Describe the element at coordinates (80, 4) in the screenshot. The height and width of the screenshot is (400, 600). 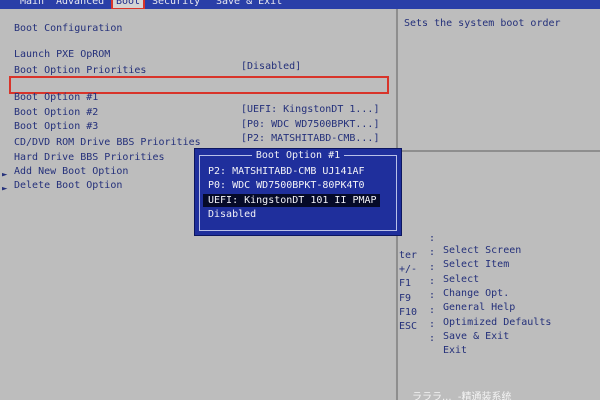
I see `menu-tab-advanced: Advanced` at that location.